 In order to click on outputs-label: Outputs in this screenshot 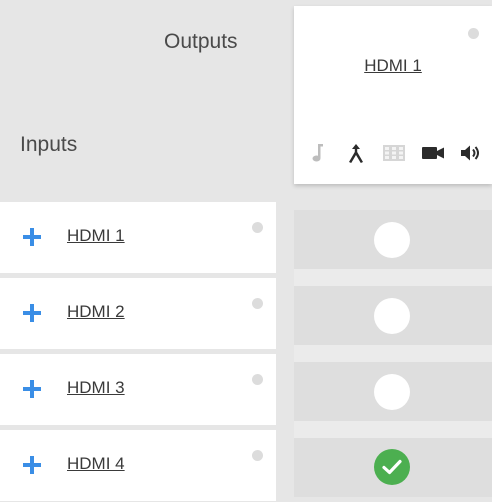, I will do `click(201, 41)`.